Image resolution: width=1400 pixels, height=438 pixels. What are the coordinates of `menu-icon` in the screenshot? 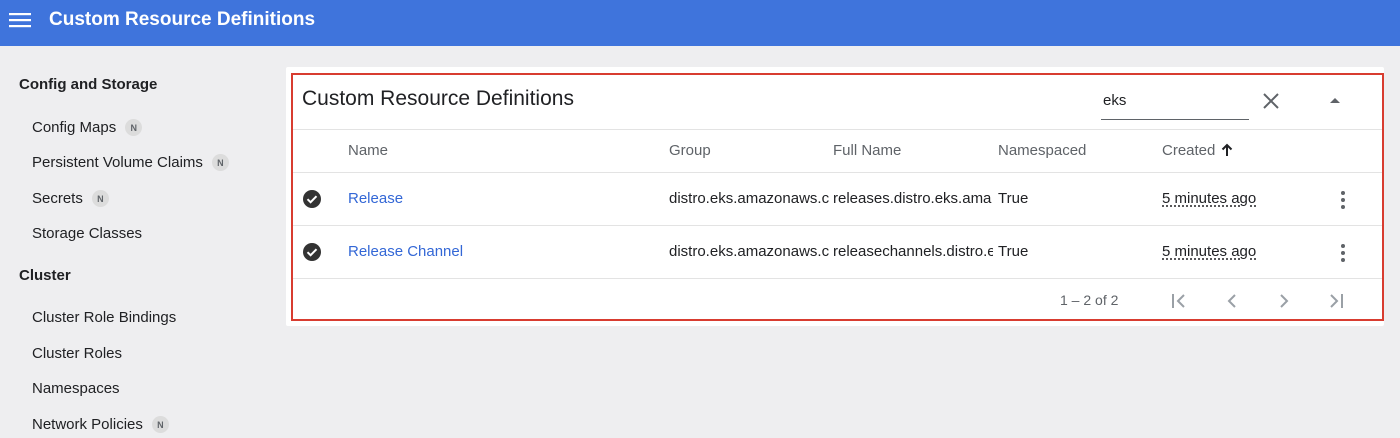 It's located at (20, 20).